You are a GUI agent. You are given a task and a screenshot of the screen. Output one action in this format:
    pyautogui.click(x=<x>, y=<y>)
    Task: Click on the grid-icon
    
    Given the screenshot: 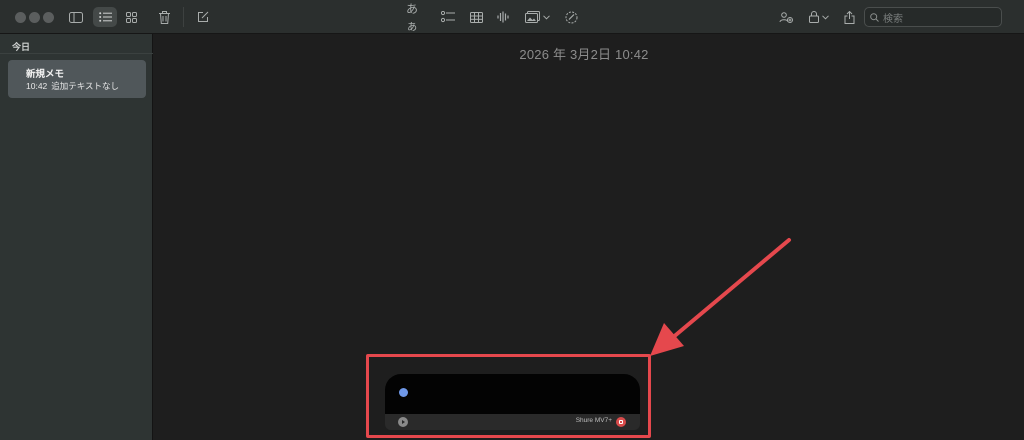 What is the action you would take?
    pyautogui.click(x=131, y=17)
    